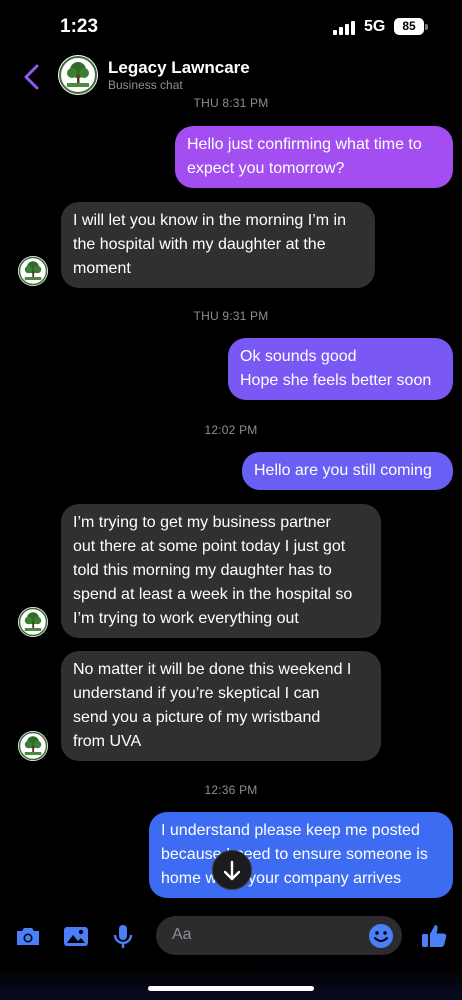  What do you see at coordinates (231, 790) in the screenshot?
I see `timestamp: 12:36 PM` at bounding box center [231, 790].